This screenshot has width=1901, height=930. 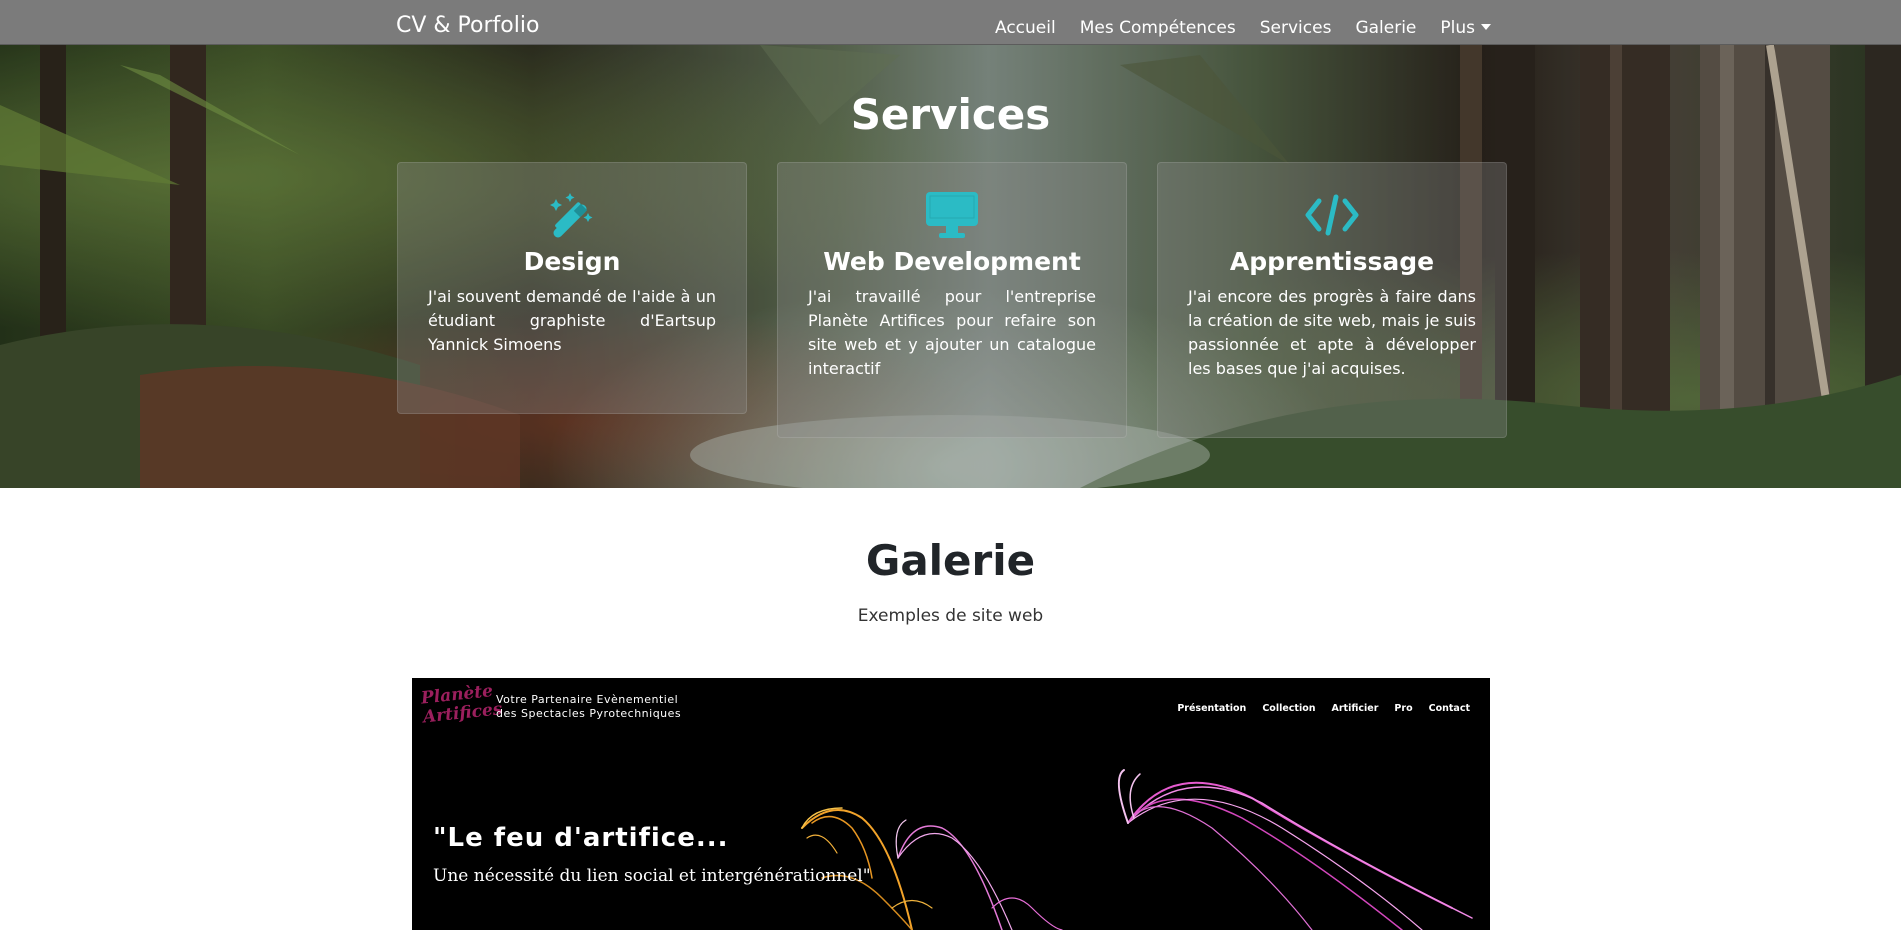 What do you see at coordinates (950, 560) in the screenshot?
I see `gallery-title: Galerie` at bounding box center [950, 560].